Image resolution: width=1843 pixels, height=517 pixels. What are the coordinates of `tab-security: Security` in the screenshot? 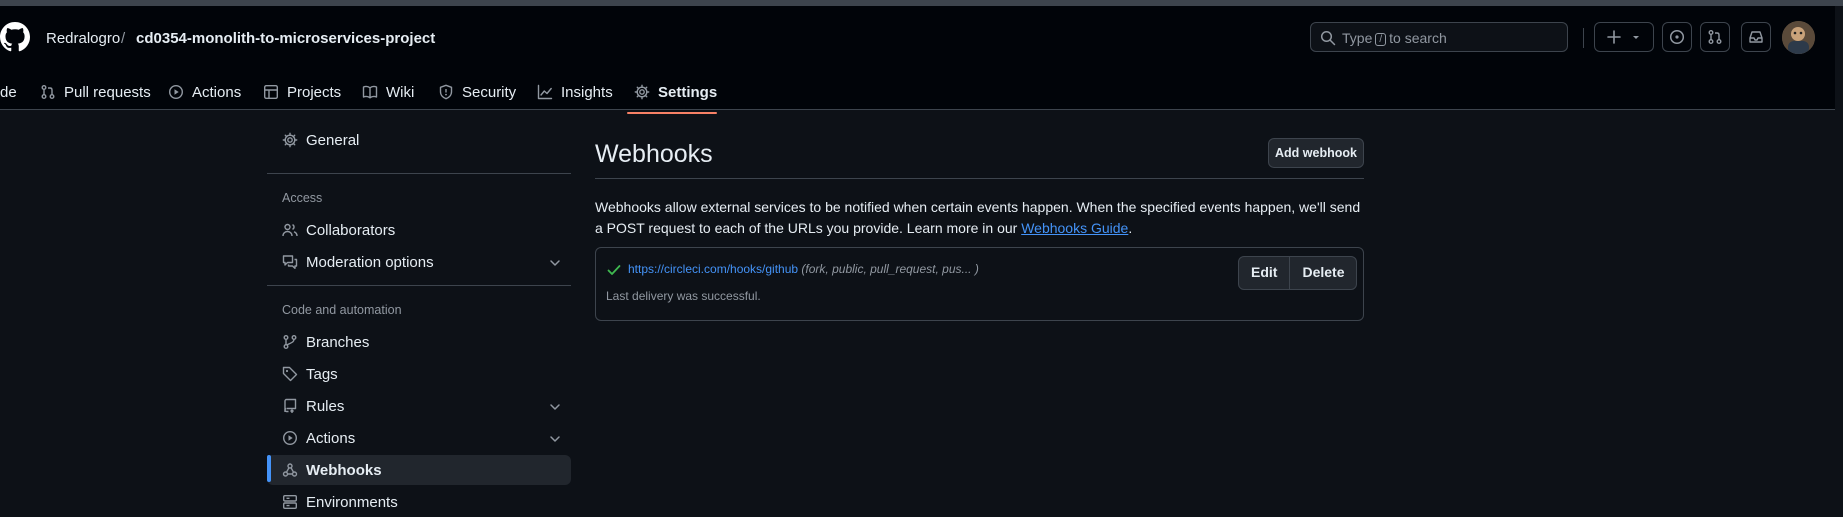 It's located at (477, 92).